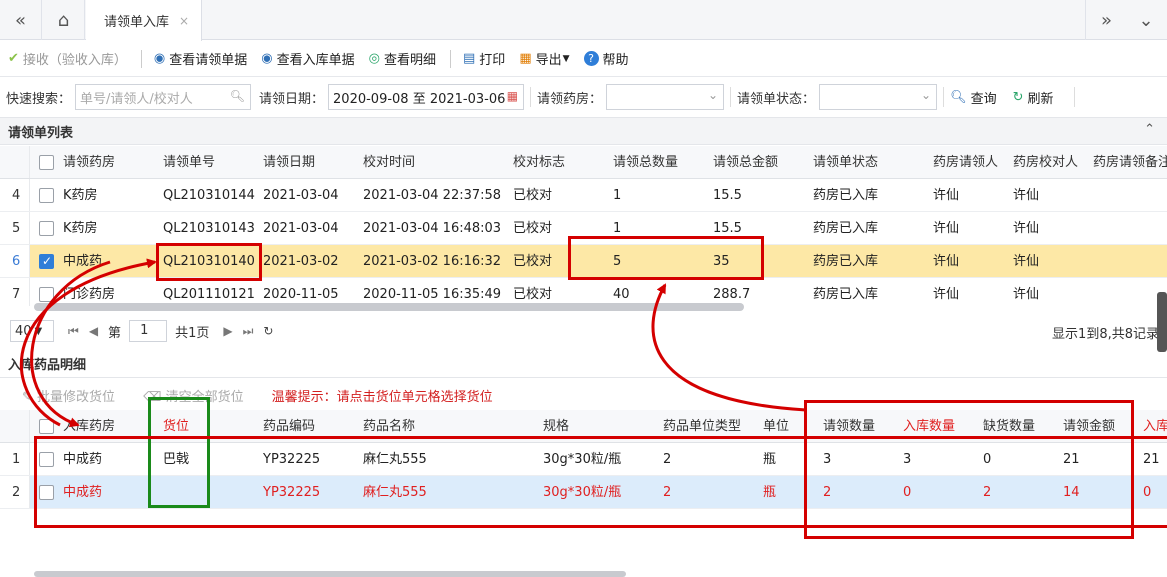 The height and width of the screenshot is (577, 1167). I want to click on cell-unit-type: 2, so click(667, 459).